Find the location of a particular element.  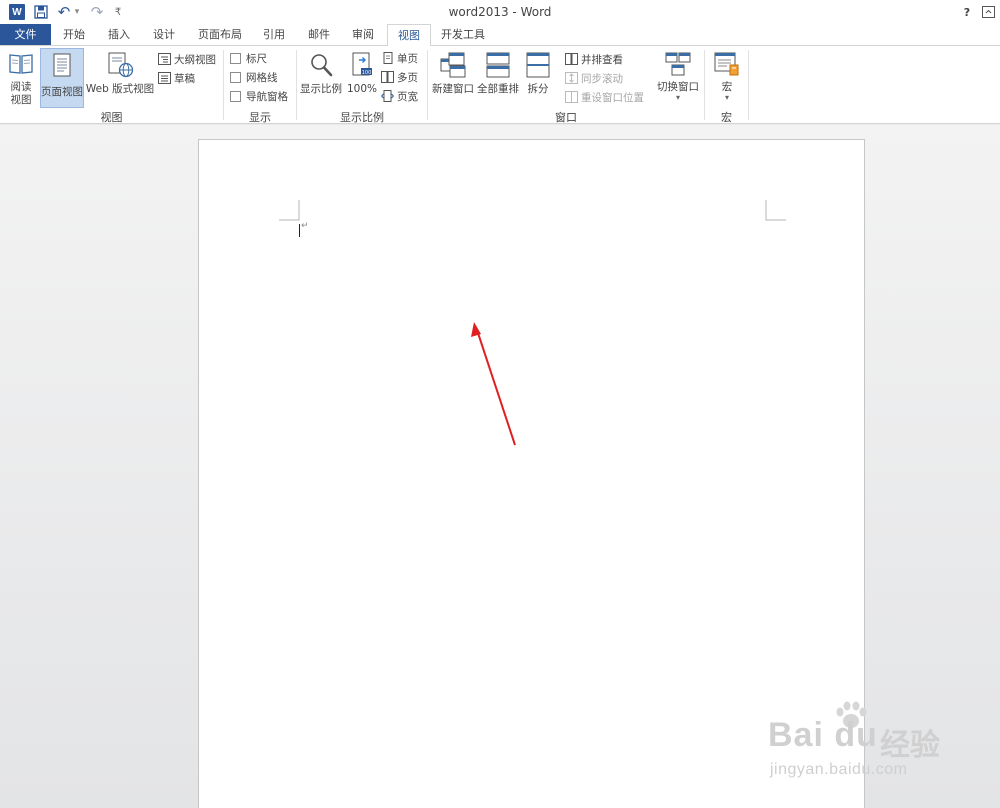

watermark-brand: Bai du is located at coordinates (823, 735).